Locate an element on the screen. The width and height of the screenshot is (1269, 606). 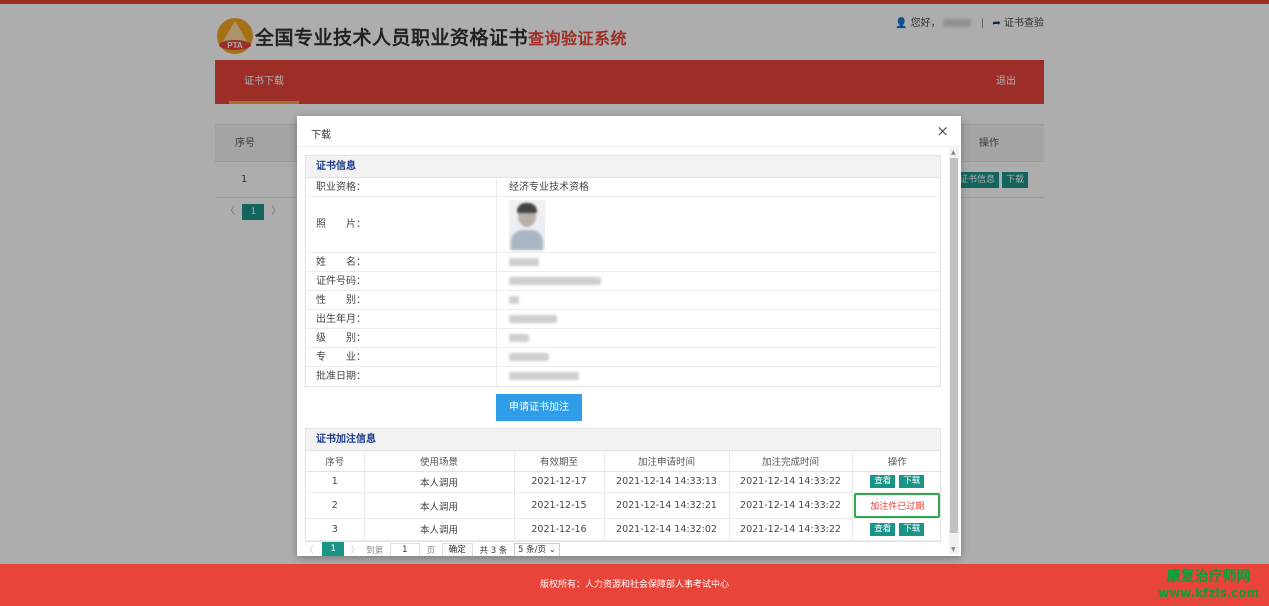
ann-apply-time: 2021-12-14 14:32:21 is located at coordinates (667, 505).